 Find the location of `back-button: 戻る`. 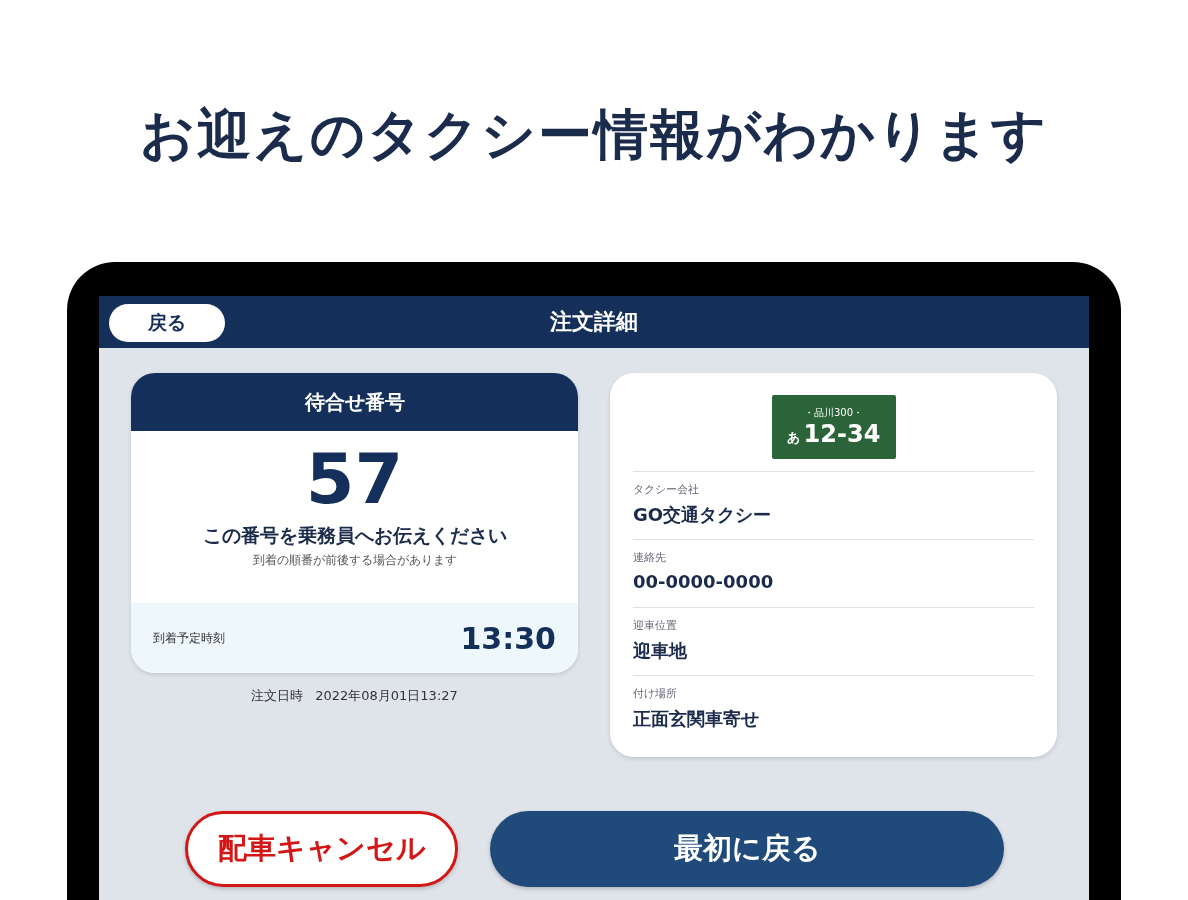

back-button: 戻る is located at coordinates (167, 323).